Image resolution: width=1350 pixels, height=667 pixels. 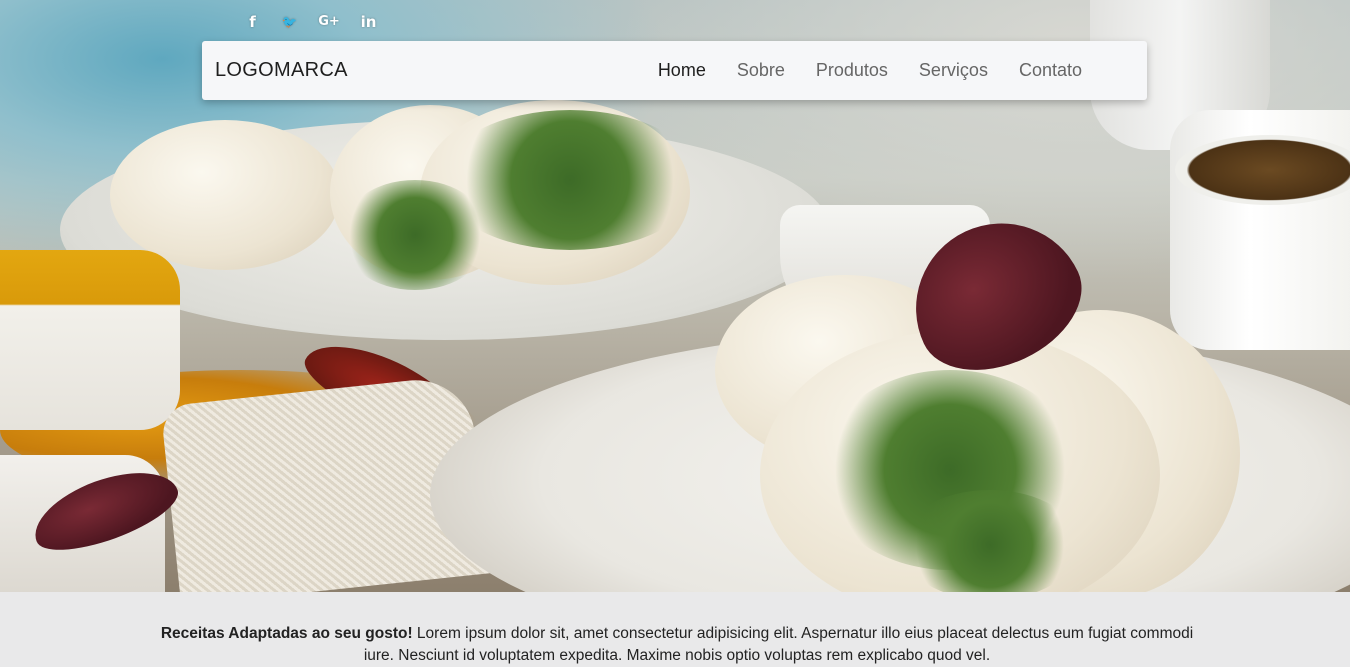 I want to click on facebook-icon: f, so click(x=252, y=21).